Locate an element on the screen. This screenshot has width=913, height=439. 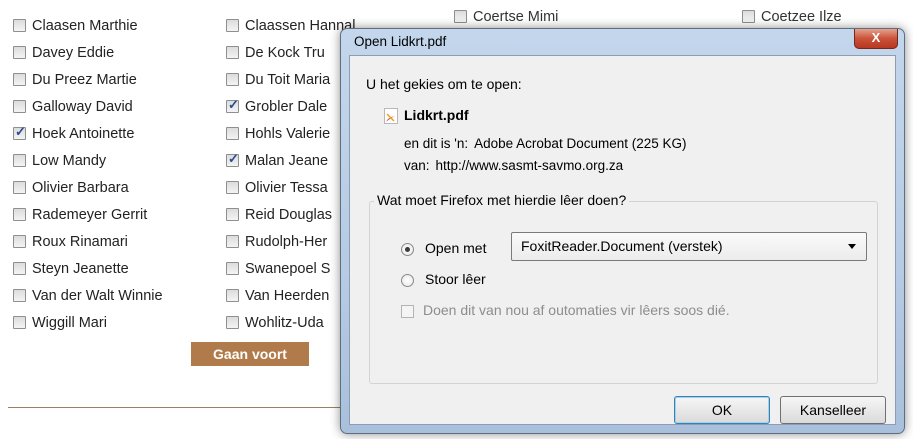
member-name: Du Toit Maria is located at coordinates (288, 79).